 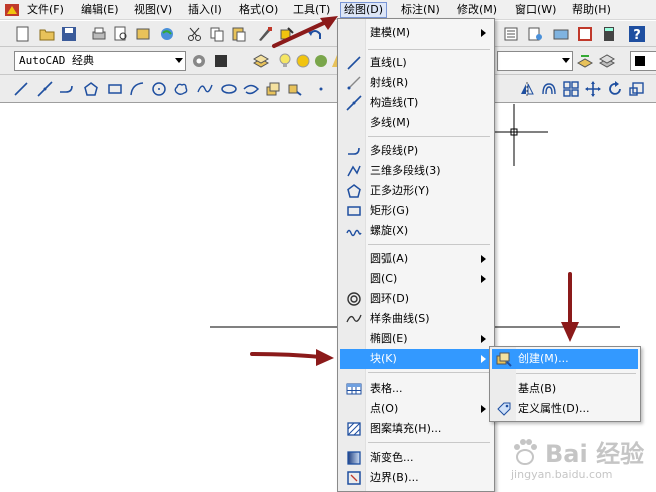 I want to click on revcloud-tool-icon, so click(x=181, y=89).